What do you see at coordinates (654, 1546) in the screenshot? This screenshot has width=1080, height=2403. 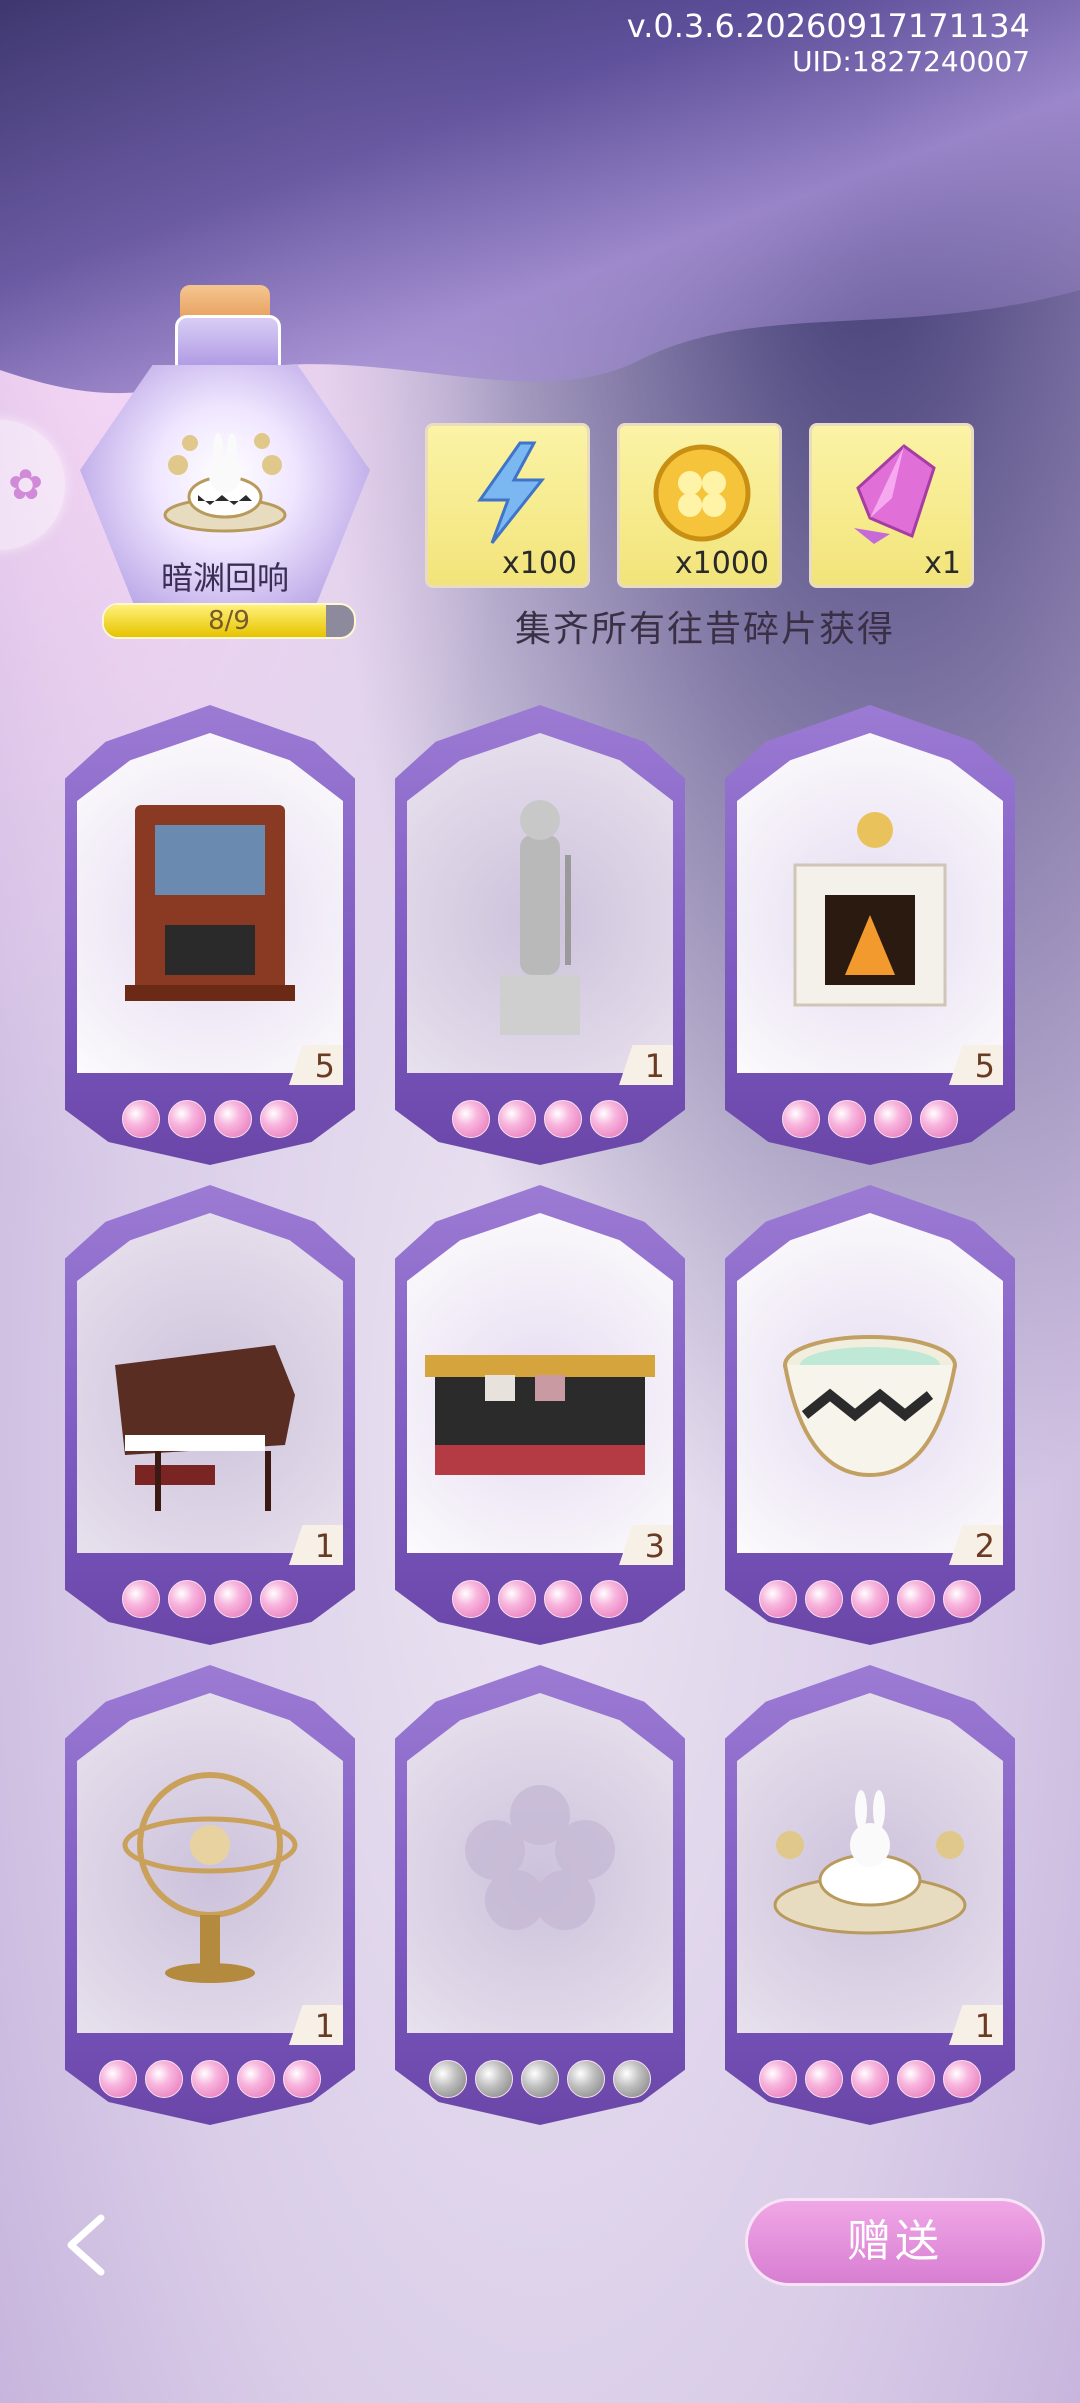 I see `count-text: 3` at bounding box center [654, 1546].